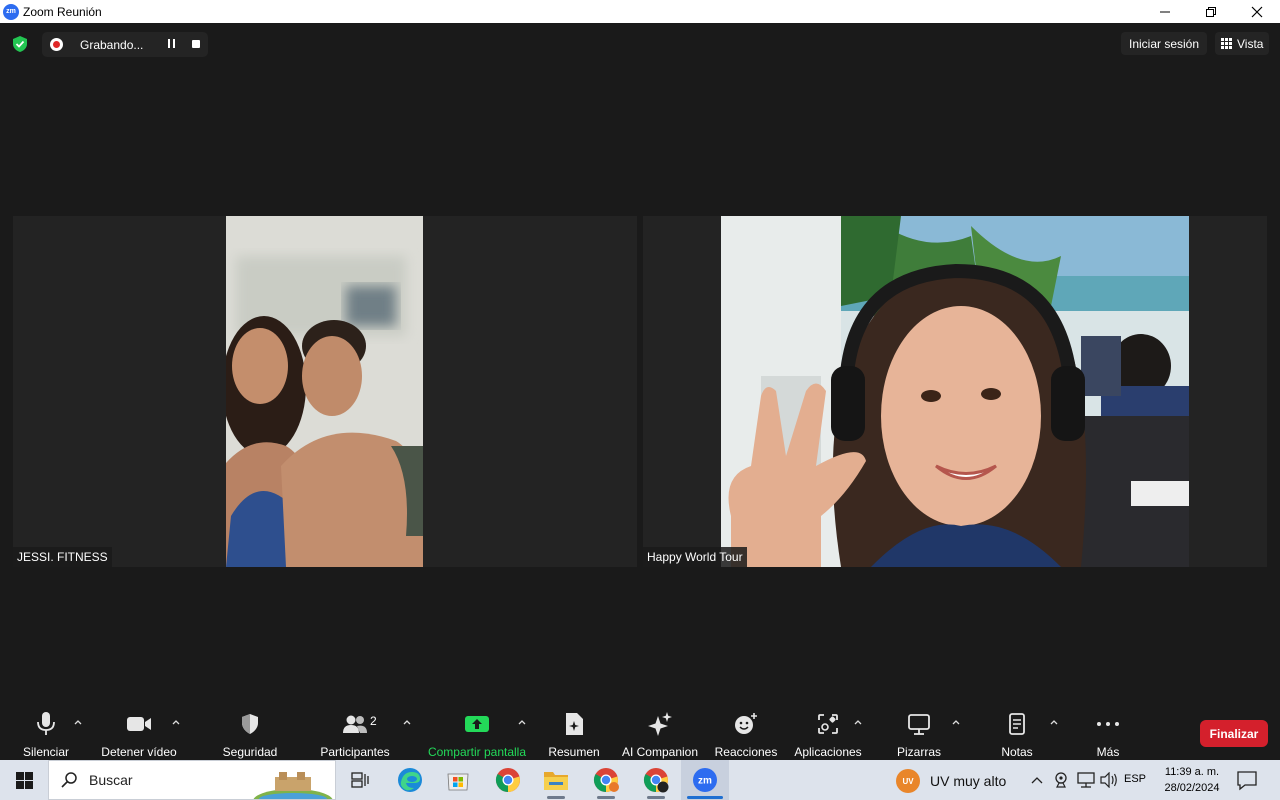  Describe the element at coordinates (1109, 780) in the screenshot. I see `volume-button` at that location.